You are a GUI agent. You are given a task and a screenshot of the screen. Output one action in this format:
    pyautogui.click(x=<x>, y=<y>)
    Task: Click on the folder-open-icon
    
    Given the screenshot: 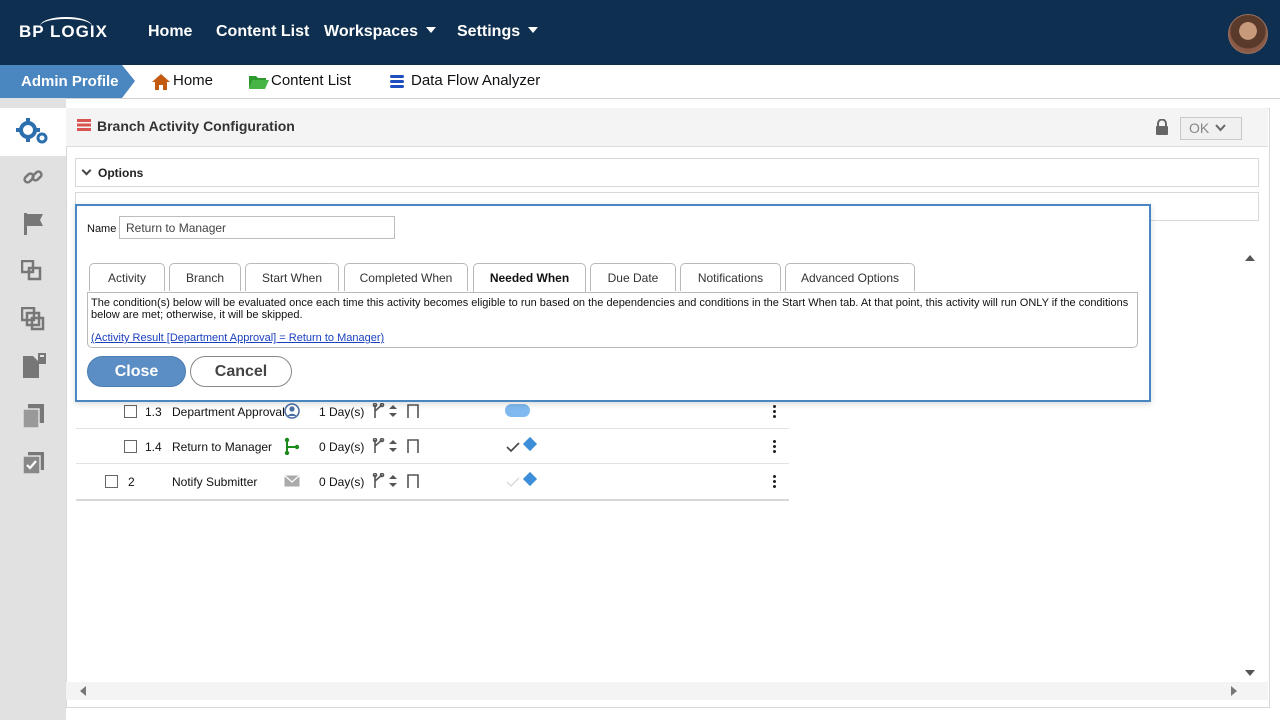 What is the action you would take?
    pyautogui.click(x=259, y=82)
    